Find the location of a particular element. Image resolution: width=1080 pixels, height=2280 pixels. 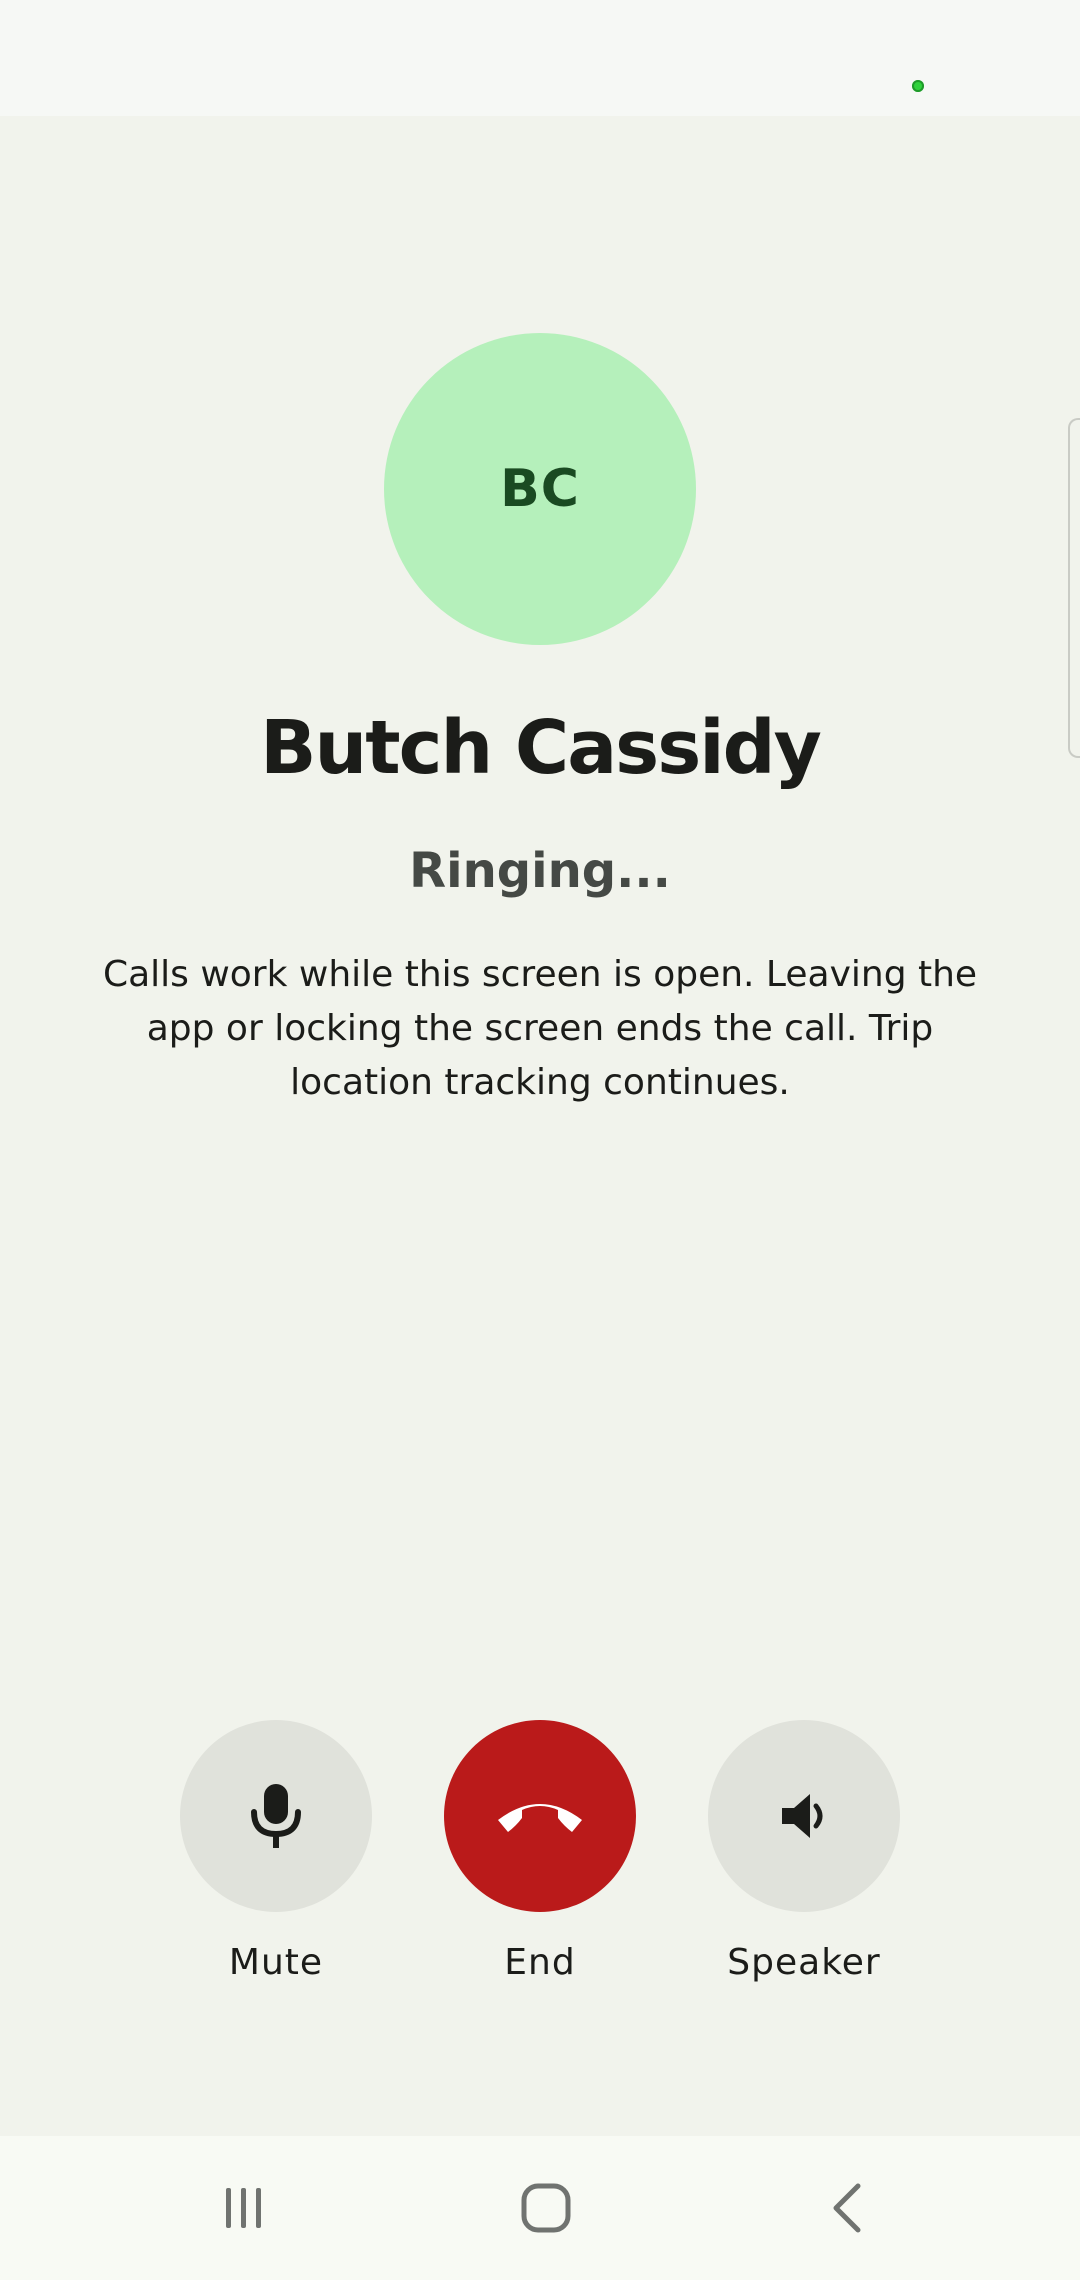

back-button is located at coordinates (848, 2208).